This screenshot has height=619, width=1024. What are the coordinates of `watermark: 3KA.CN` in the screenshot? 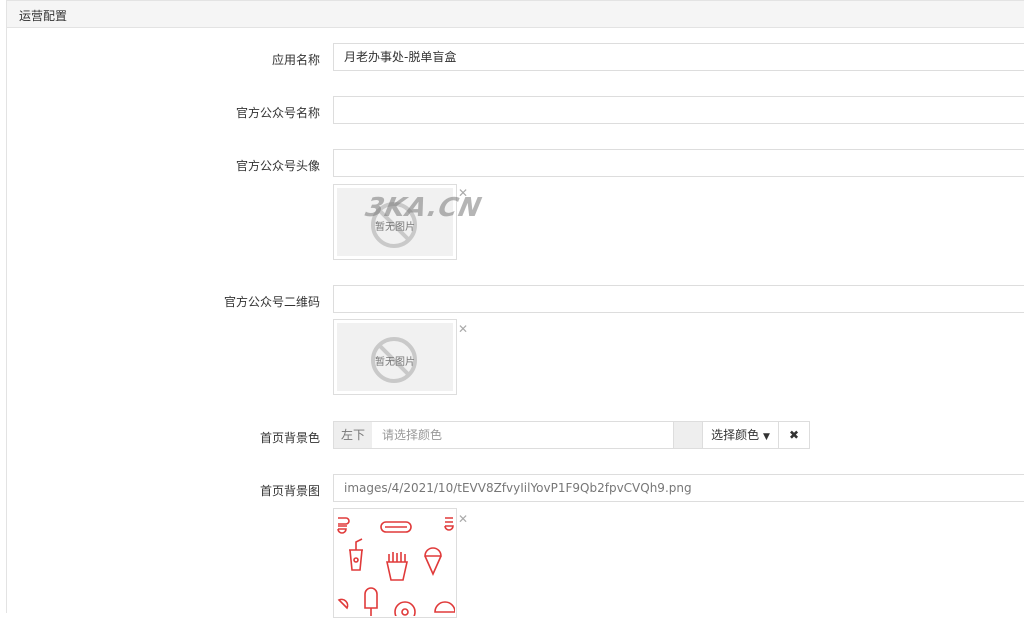 It's located at (423, 208).